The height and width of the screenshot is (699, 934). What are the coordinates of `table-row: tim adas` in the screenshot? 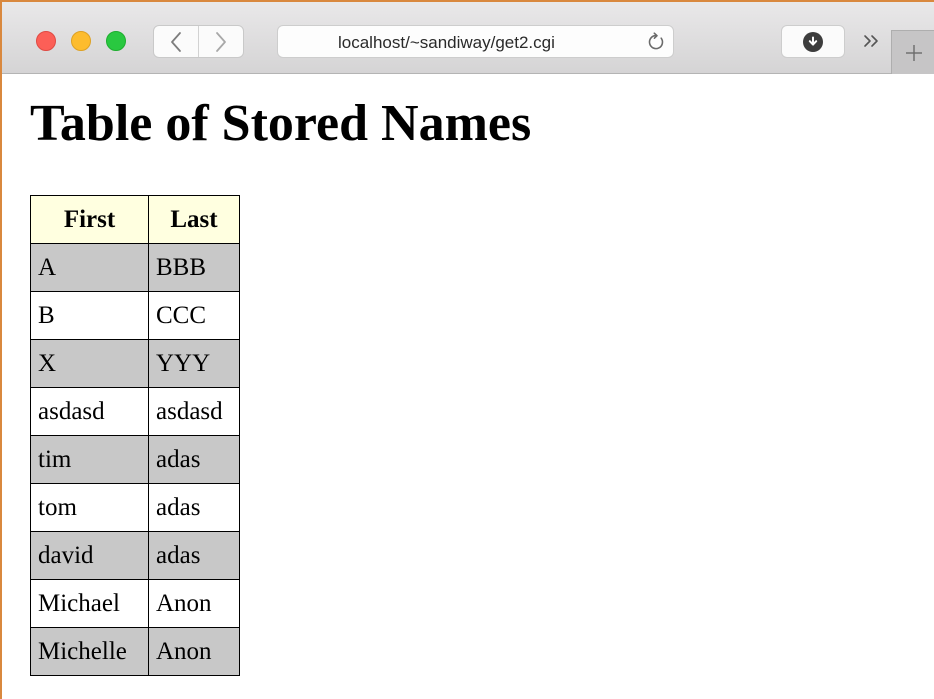 It's located at (135, 459).